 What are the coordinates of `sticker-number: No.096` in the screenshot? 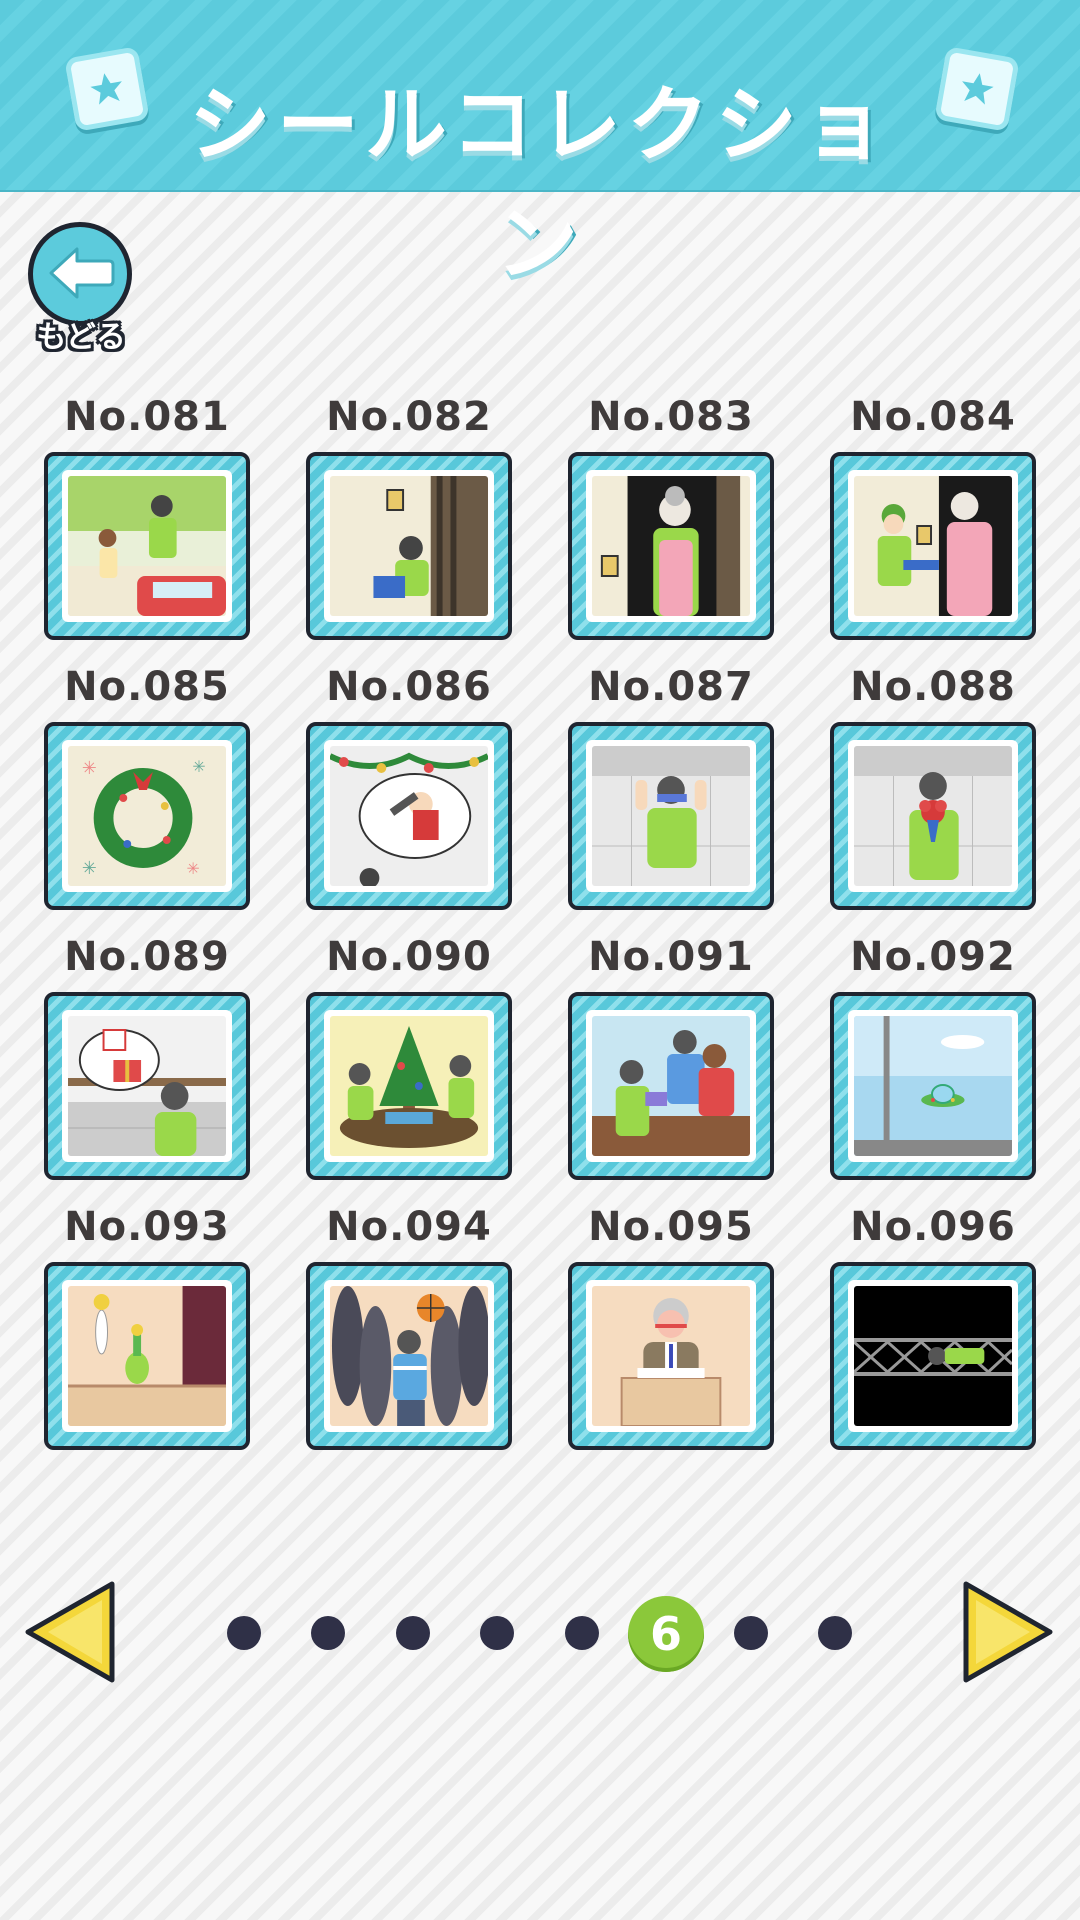 It's located at (933, 1227).